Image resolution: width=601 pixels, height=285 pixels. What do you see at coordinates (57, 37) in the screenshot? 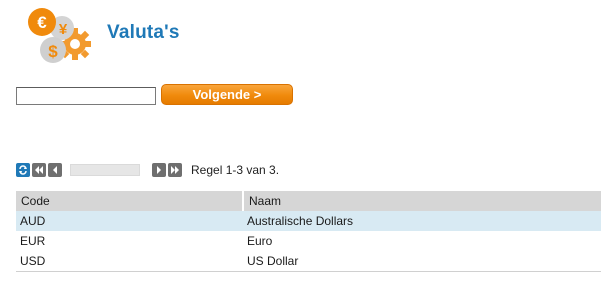
I see `currency-exchange-icon: € ¥ $` at bounding box center [57, 37].